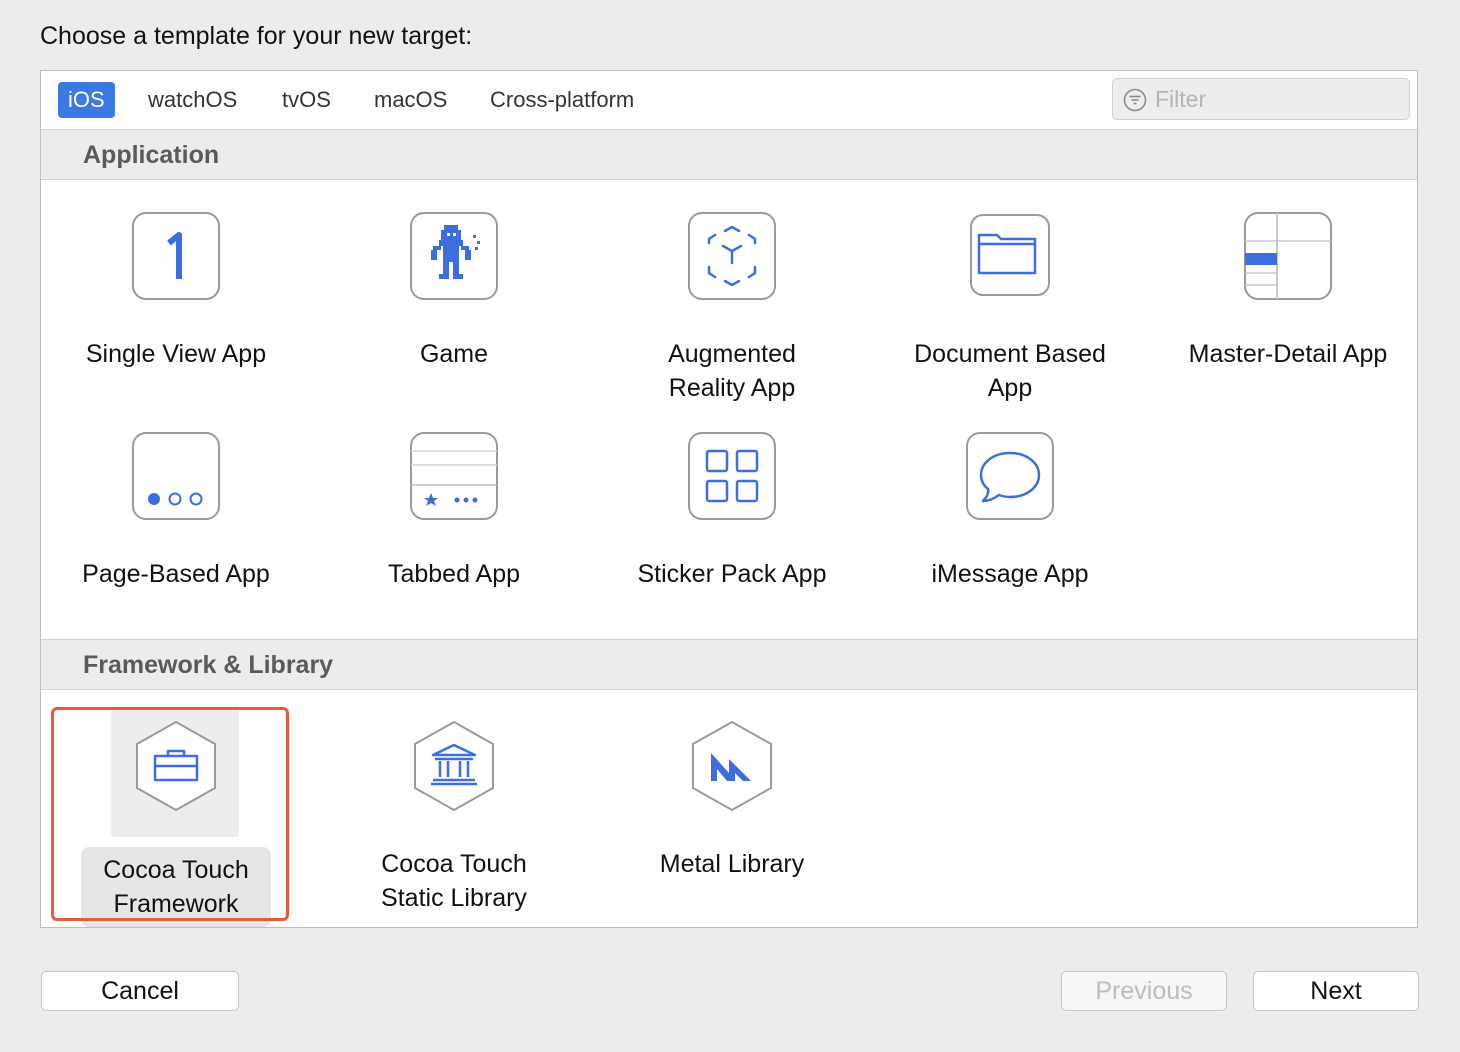 This screenshot has height=1052, width=1460. Describe the element at coordinates (1010, 308) in the screenshot. I see `template-document-based-app: Document Based App` at that location.